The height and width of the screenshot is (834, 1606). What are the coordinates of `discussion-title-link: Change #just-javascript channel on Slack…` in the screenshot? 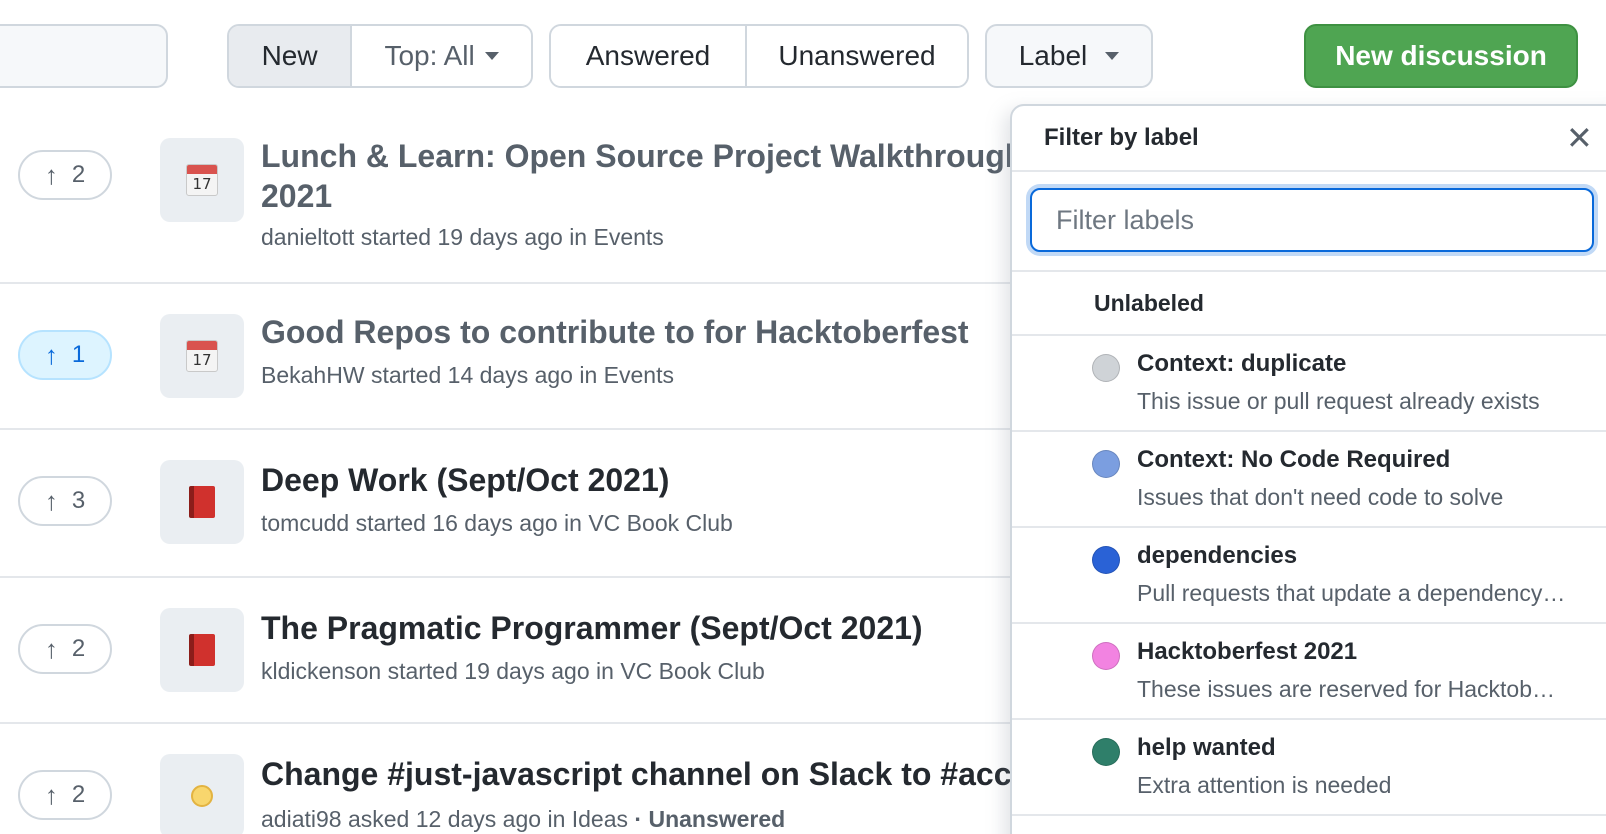 It's located at (636, 774).